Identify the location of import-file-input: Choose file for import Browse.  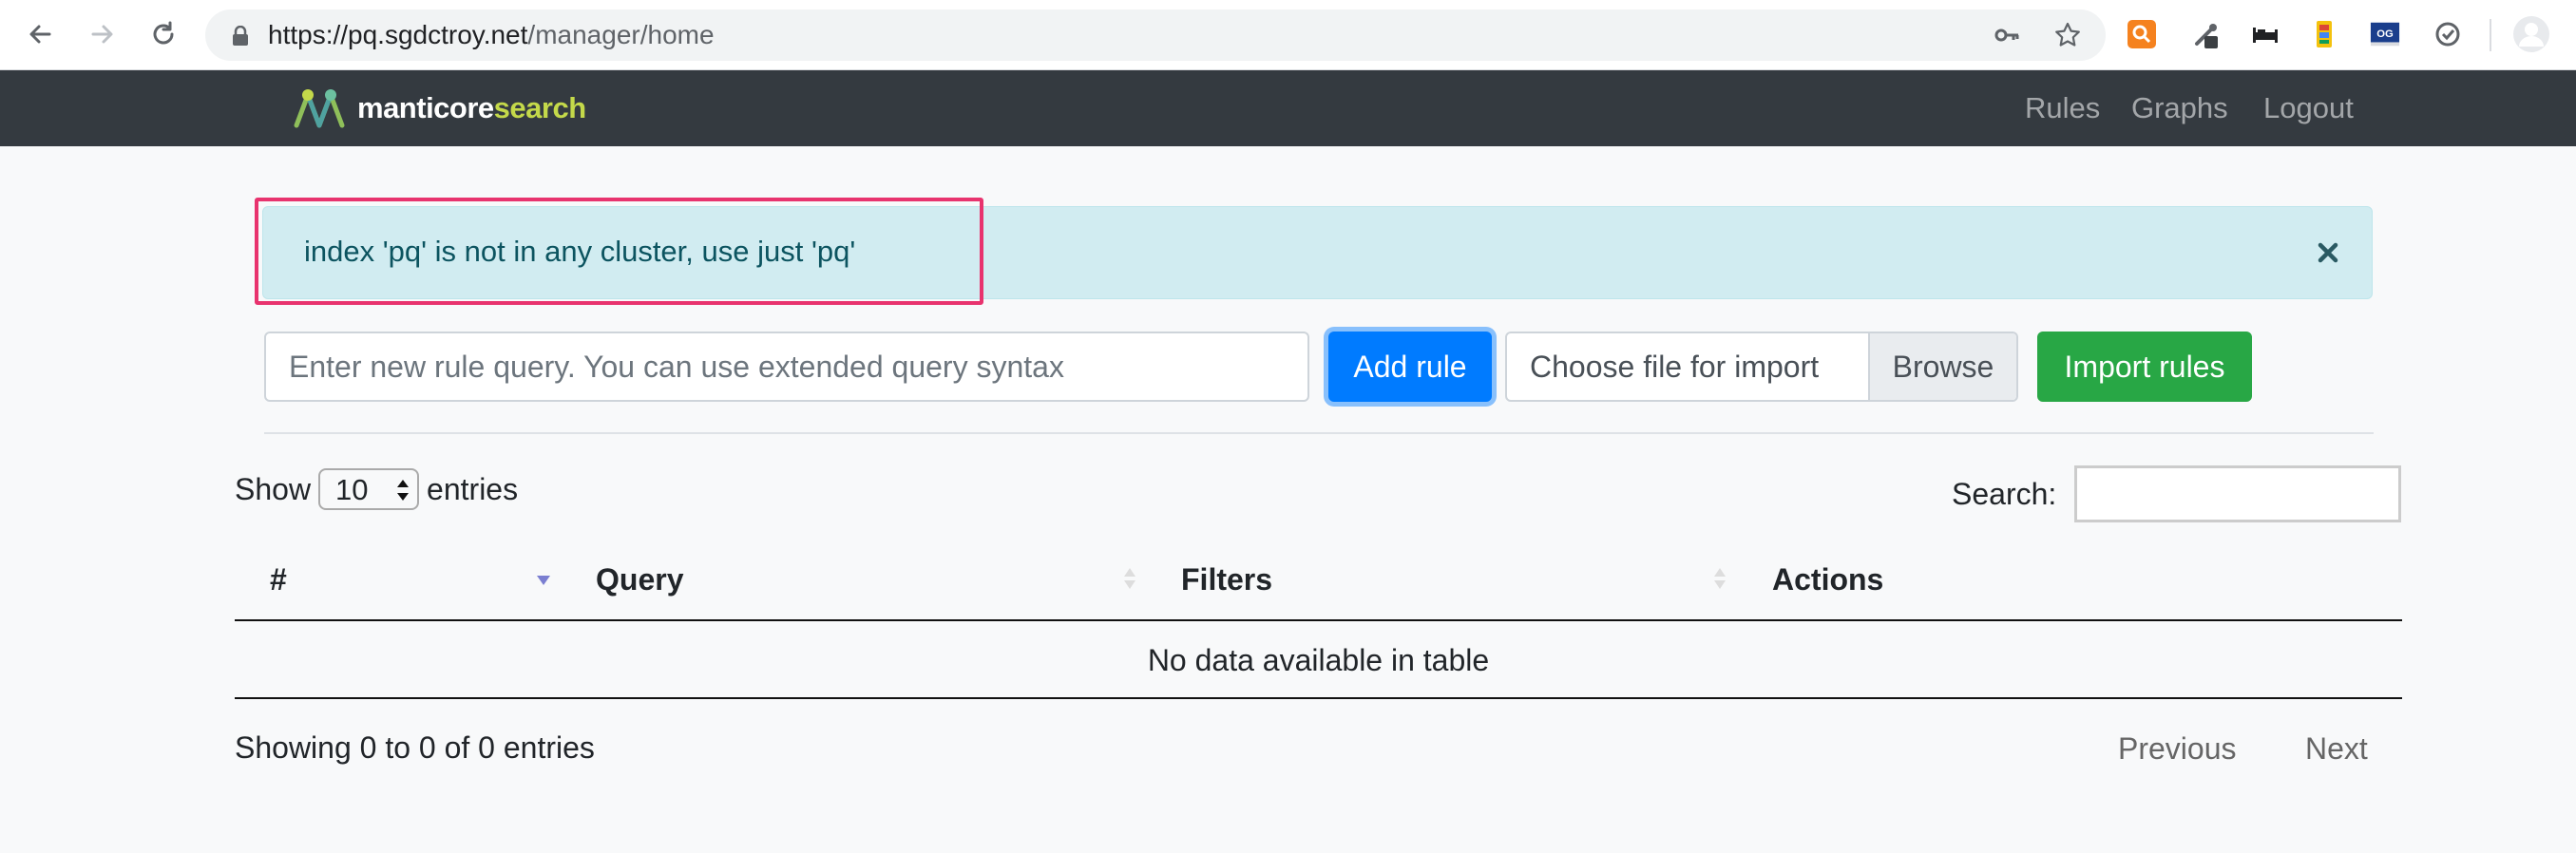
(1761, 367).